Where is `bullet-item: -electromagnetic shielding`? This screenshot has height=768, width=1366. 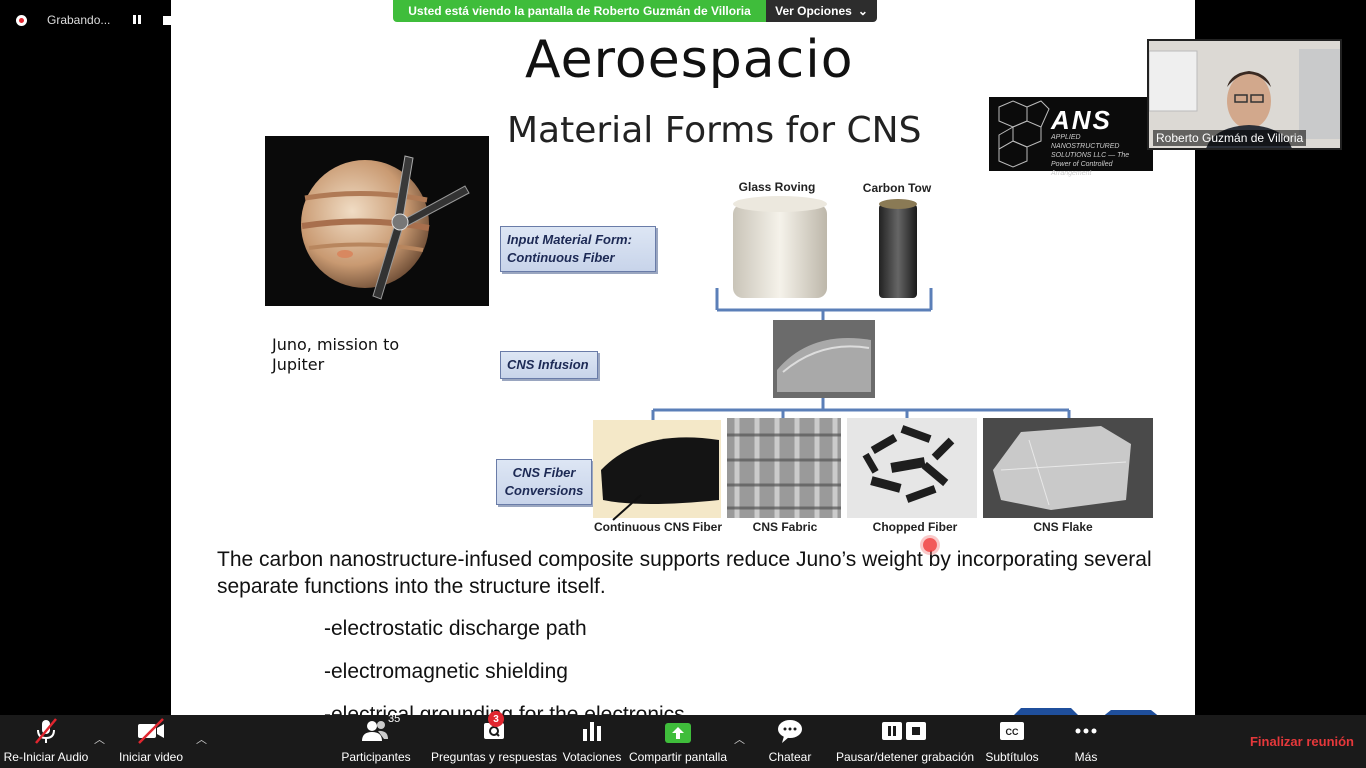 bullet-item: -electromagnetic shielding is located at coordinates (446, 671).